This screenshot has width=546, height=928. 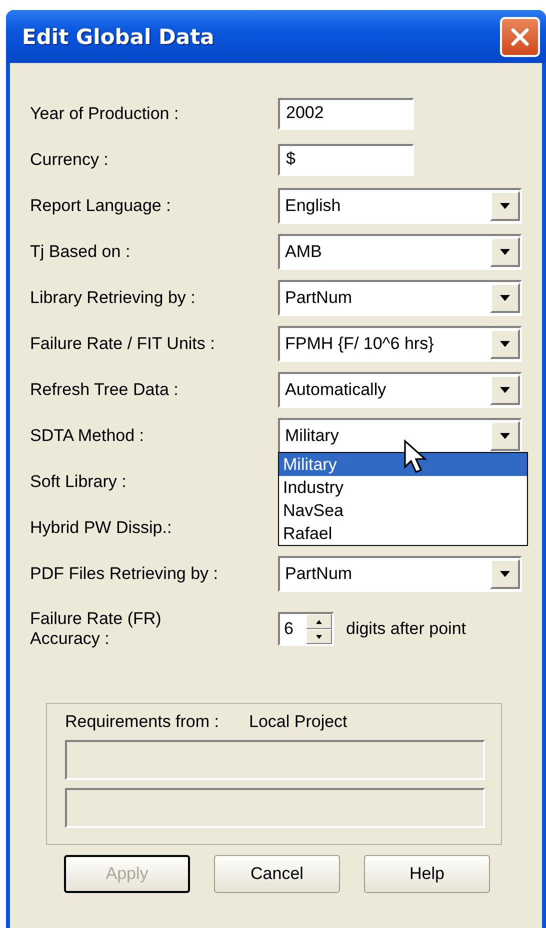 I want to click on field-label: Failure Rate (FR) Accuracy :, so click(x=96, y=629).